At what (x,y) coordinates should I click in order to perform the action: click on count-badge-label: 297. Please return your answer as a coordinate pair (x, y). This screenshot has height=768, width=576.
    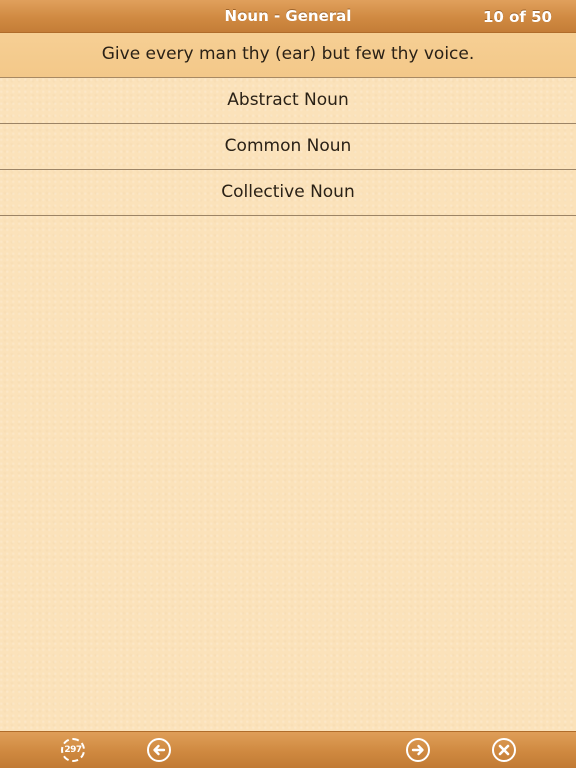
    Looking at the image, I should click on (73, 750).